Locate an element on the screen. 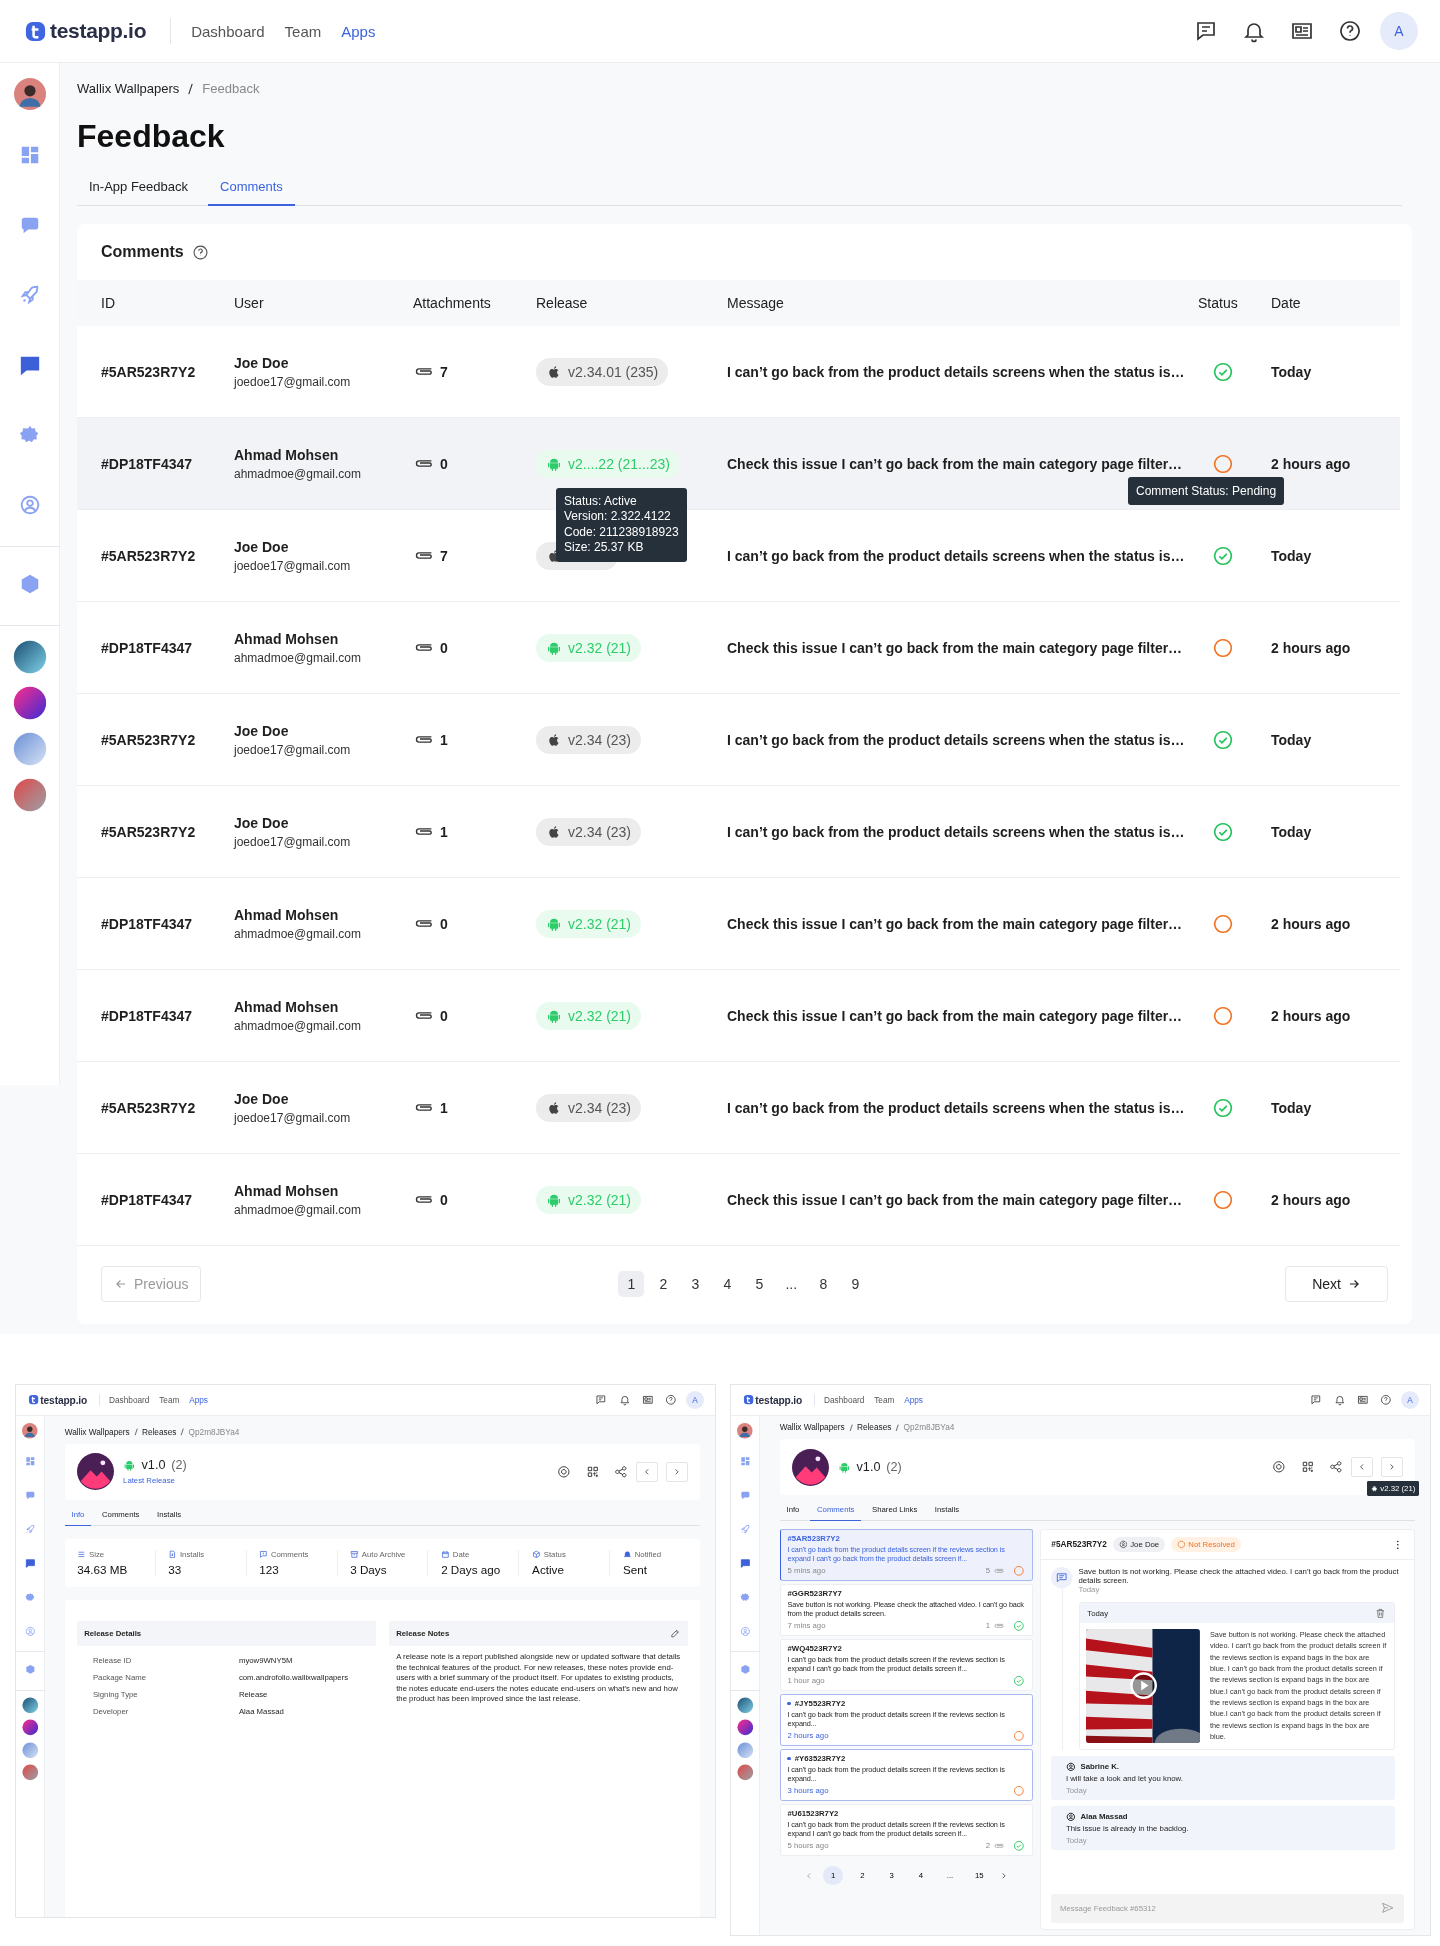 The image size is (1440, 1946). column-header: Message is located at coordinates (756, 303).